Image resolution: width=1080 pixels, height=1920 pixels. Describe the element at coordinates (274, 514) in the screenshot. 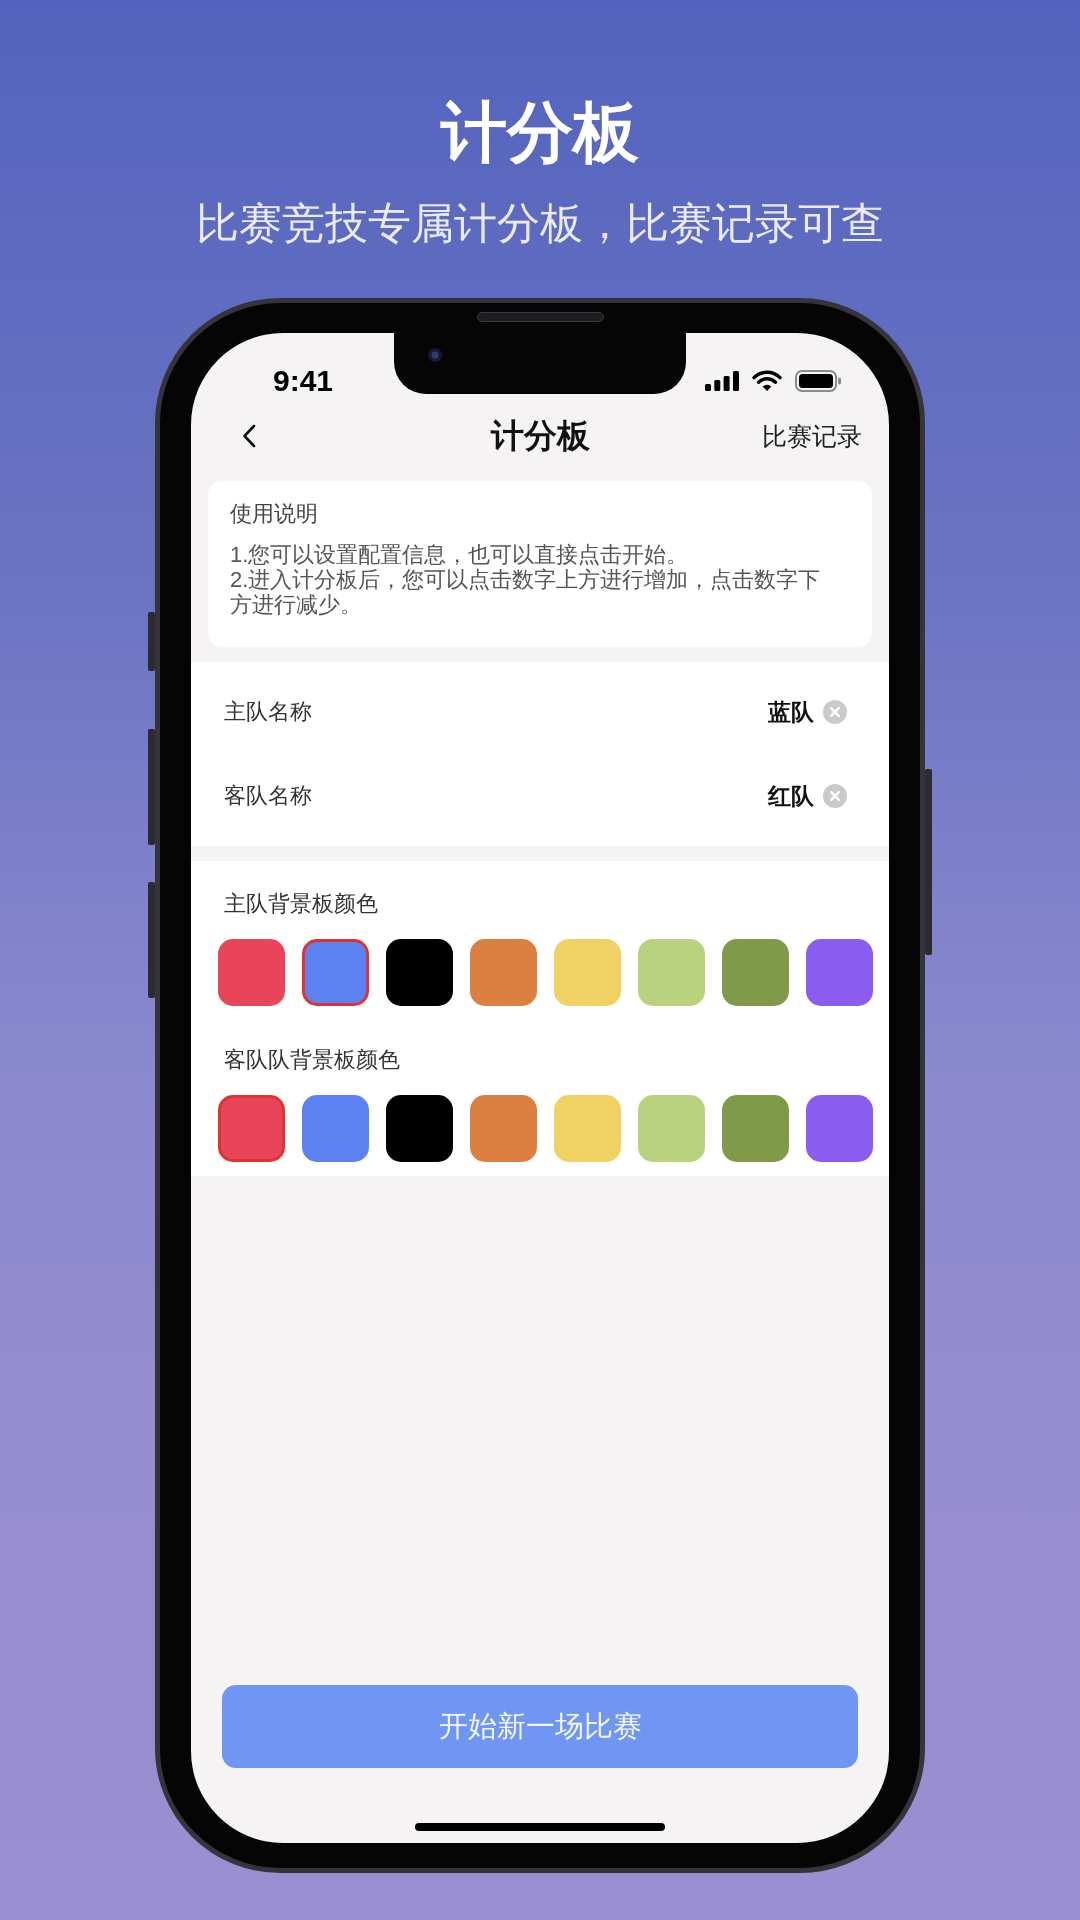

I see `instructions-title: 使用说明` at that location.